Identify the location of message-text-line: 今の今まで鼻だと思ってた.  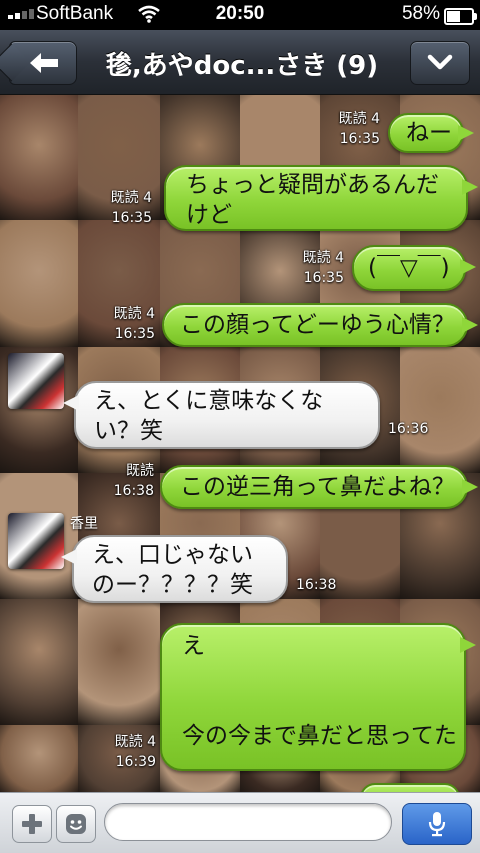
(319, 736).